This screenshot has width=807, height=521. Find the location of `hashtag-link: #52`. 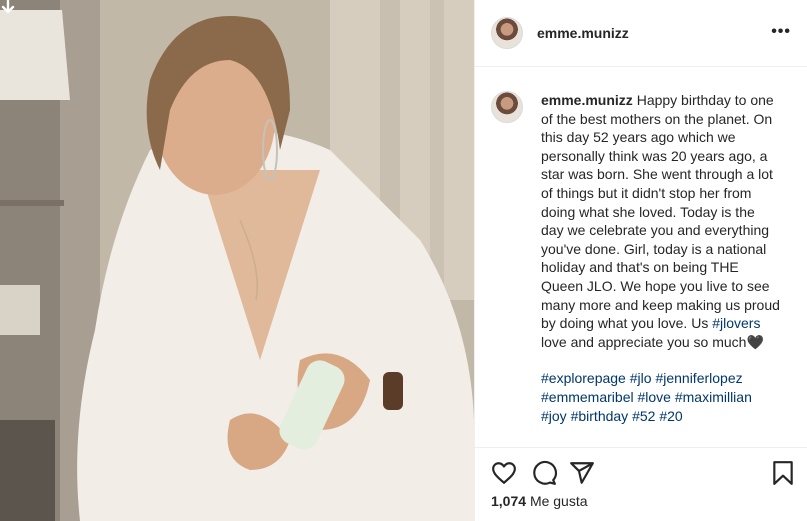

hashtag-link: #52 is located at coordinates (643, 416).